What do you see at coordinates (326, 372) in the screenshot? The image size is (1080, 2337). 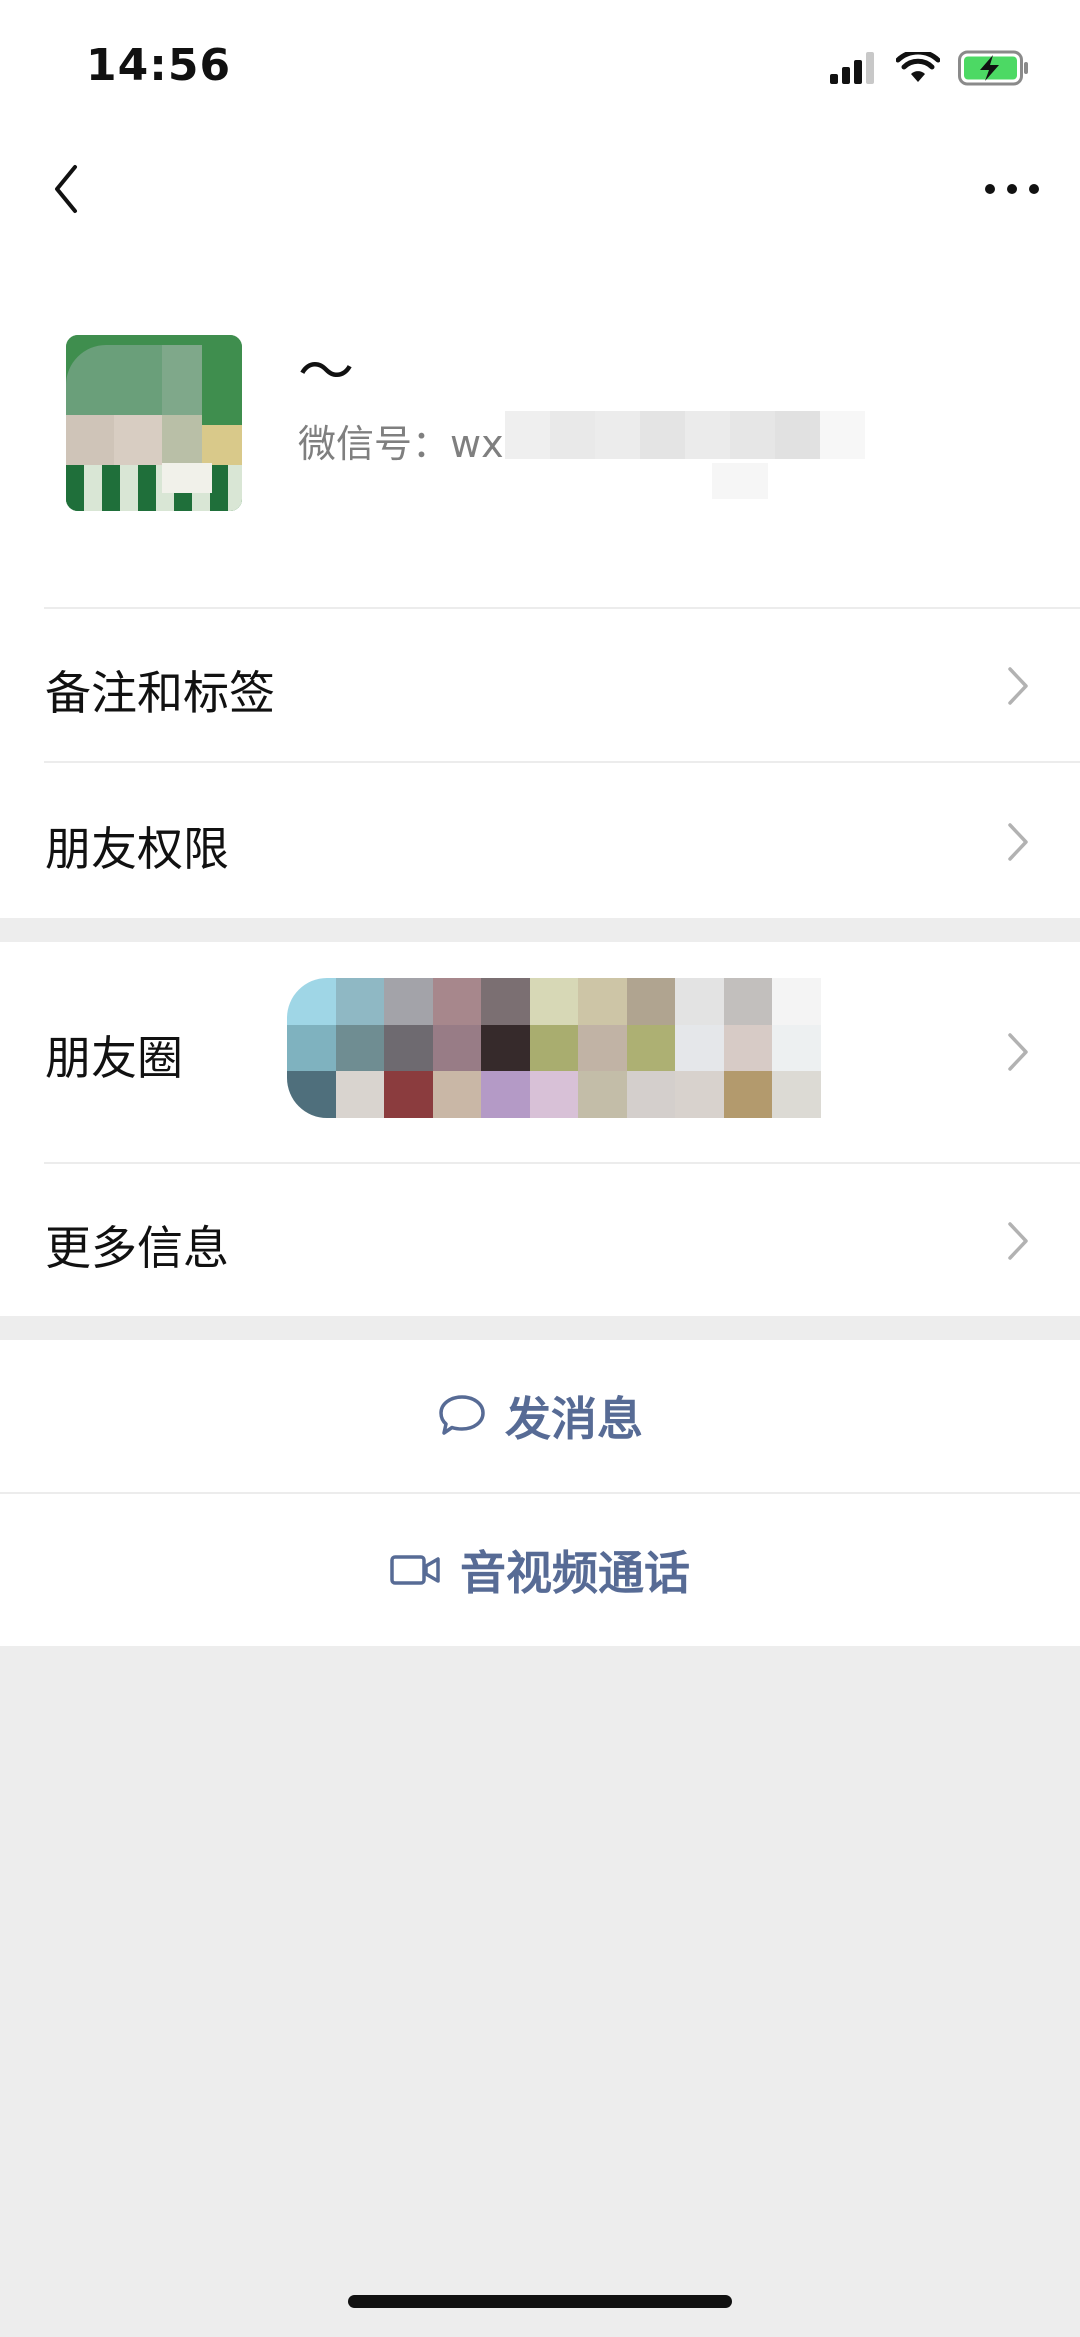 I see `nickname: ～` at bounding box center [326, 372].